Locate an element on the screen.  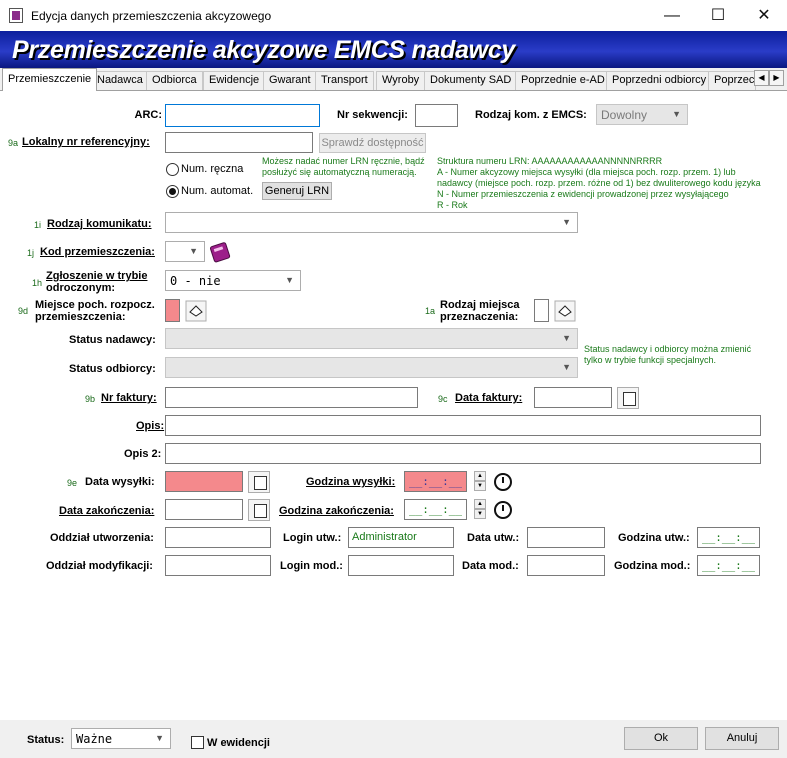
data-zakonczenia-label: Data zakończenia: is located at coordinates (107, 511).